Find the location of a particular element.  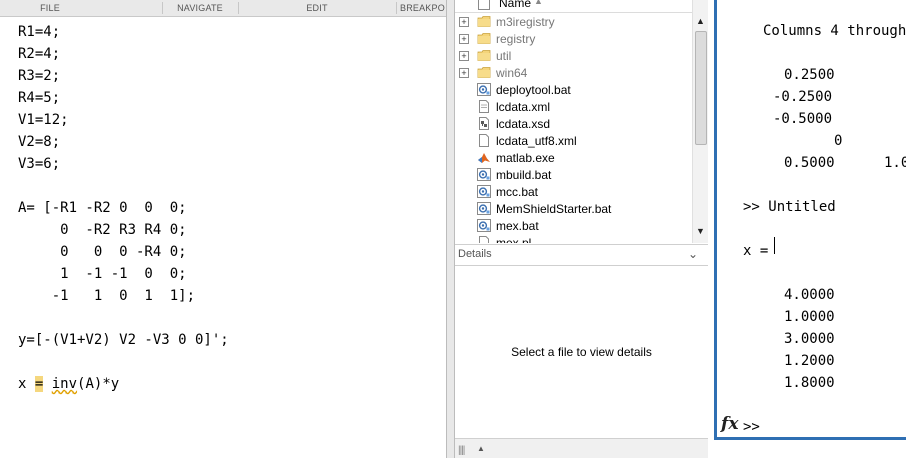

list-item: mex.pl is located at coordinates (573, 239).